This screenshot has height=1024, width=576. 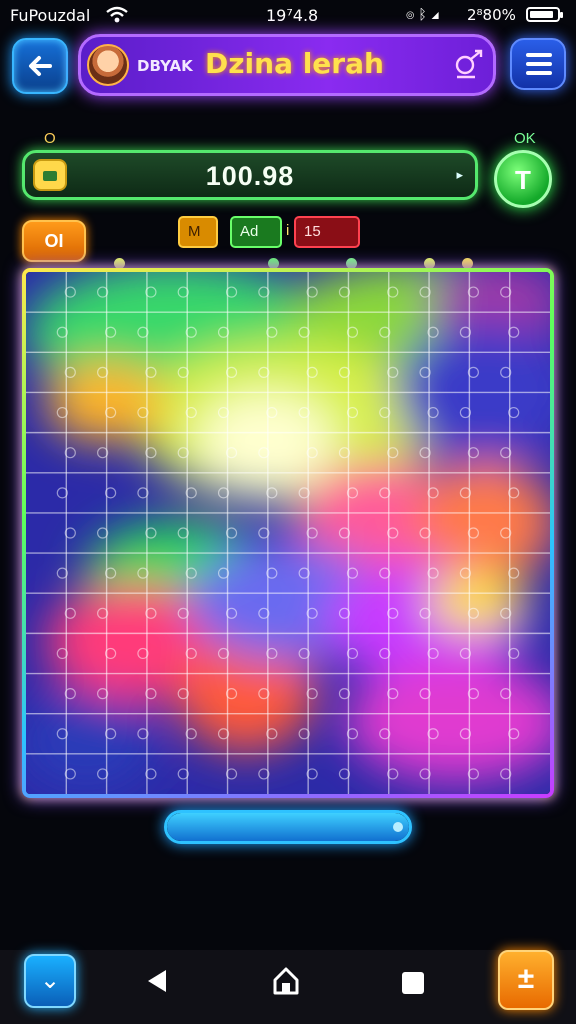 I want to click on alarm-icon: ◎, so click(x=412, y=14).